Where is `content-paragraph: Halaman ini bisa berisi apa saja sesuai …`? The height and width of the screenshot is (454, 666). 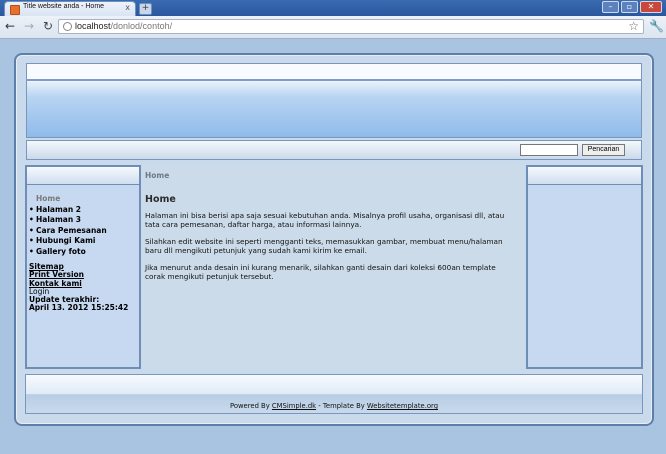
content-paragraph: Halaman ini bisa berisi apa saja sesuai … is located at coordinates (325, 220).